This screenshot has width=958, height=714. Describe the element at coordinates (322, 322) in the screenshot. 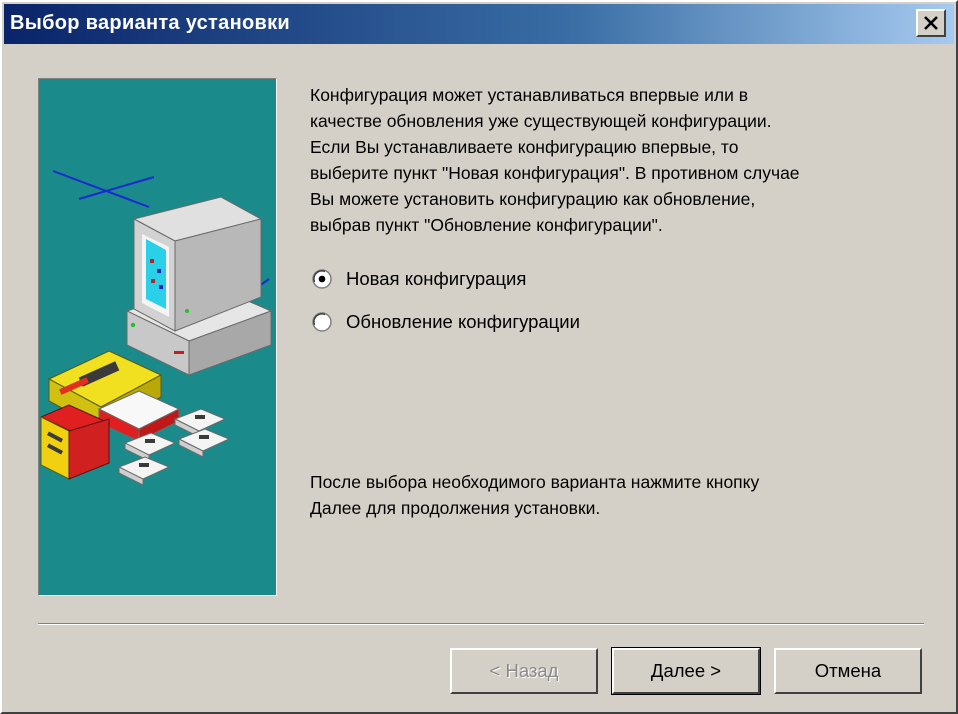

I see `radio-unselected-icon` at that location.